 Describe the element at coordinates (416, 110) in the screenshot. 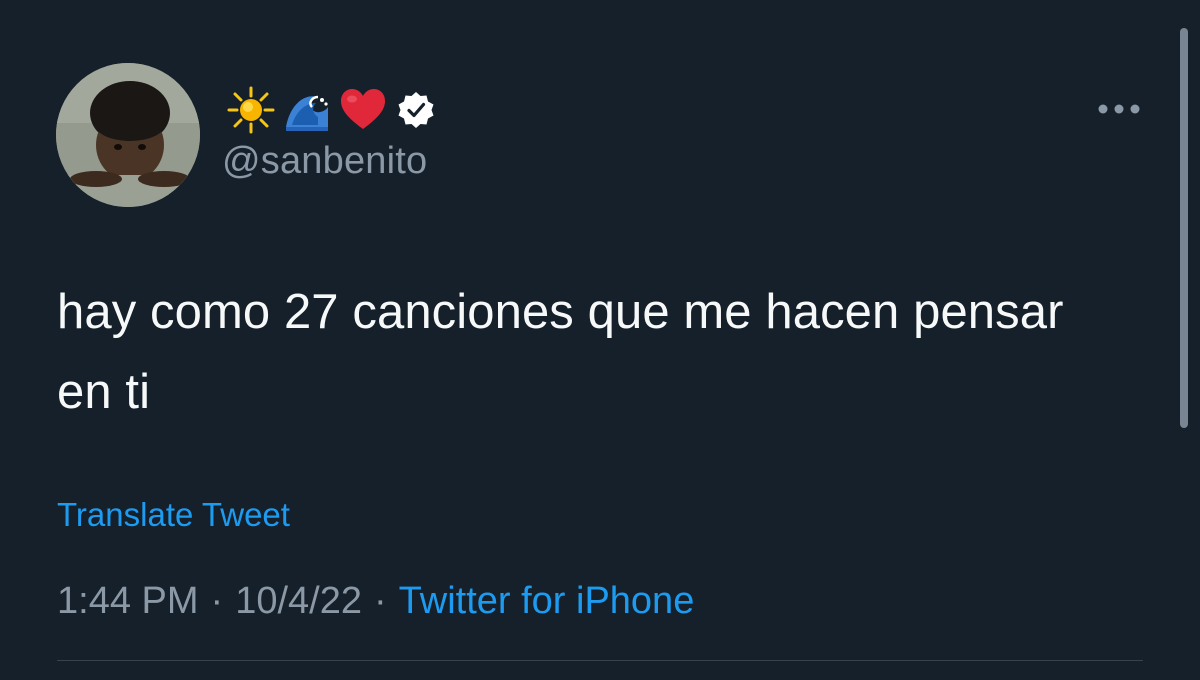

I see `verified-badge-icon` at that location.